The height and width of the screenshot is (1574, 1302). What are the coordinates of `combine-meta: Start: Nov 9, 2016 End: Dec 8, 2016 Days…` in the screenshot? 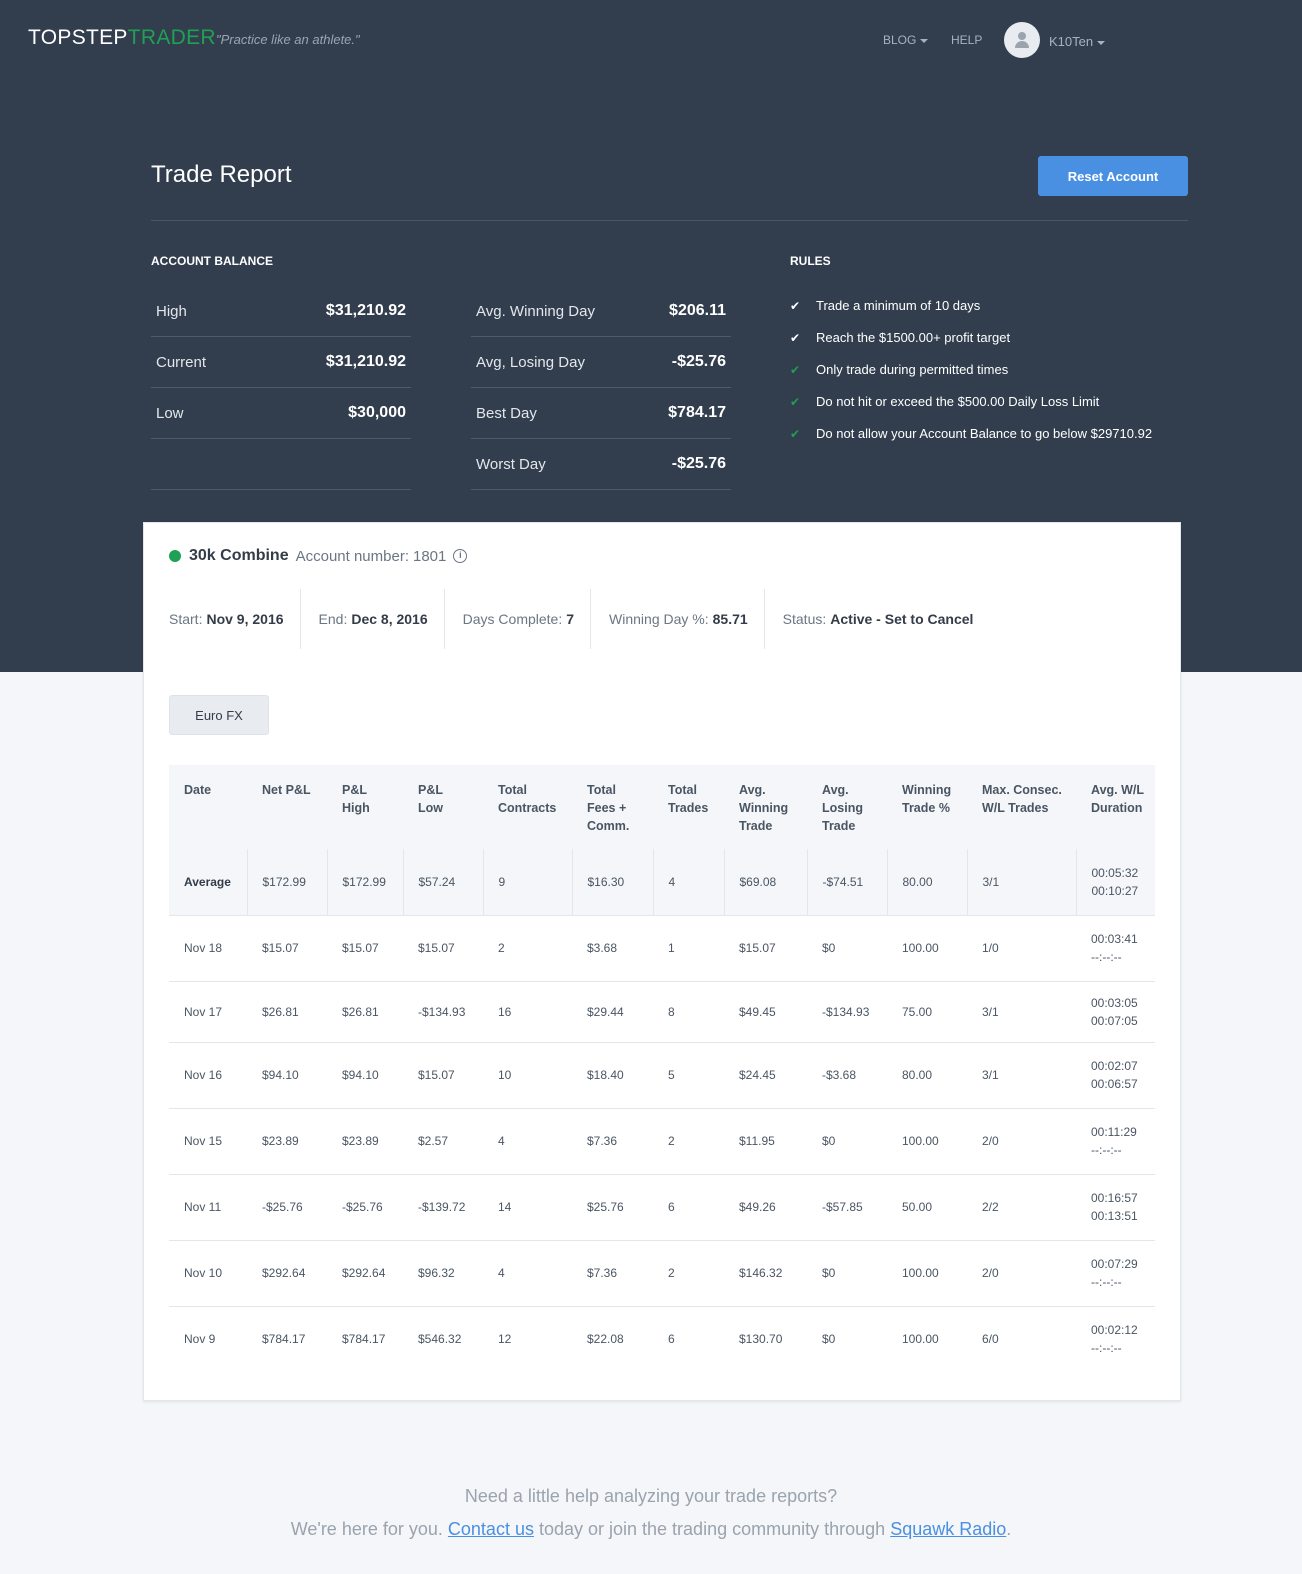 It's located at (588, 619).